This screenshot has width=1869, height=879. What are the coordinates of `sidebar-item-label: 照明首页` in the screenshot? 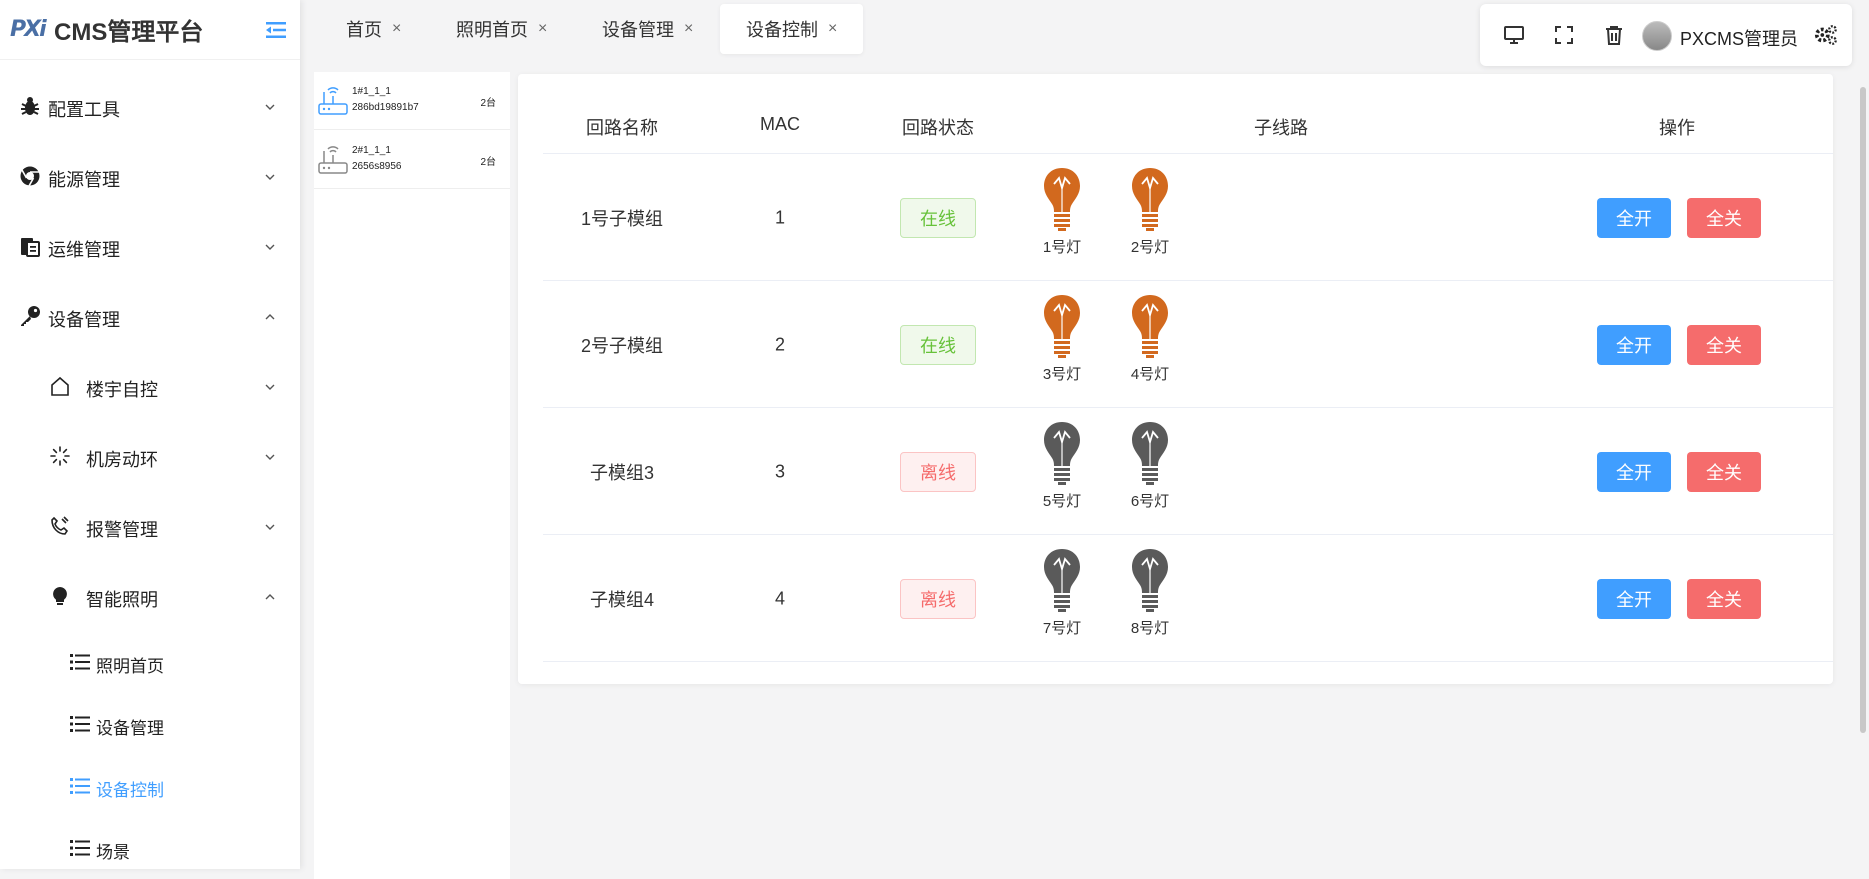 It's located at (130, 666).